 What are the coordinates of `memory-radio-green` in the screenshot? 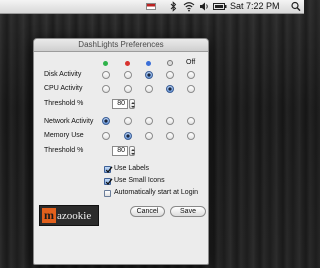 It's located at (106, 136).